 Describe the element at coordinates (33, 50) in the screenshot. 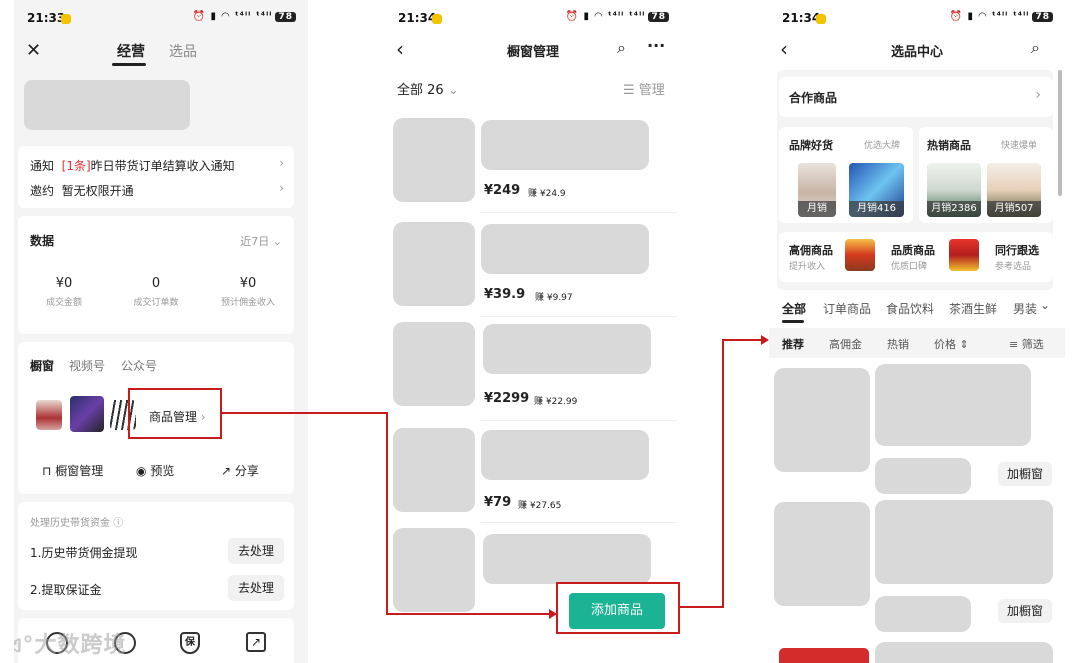

I see `close-icon: ✕` at that location.